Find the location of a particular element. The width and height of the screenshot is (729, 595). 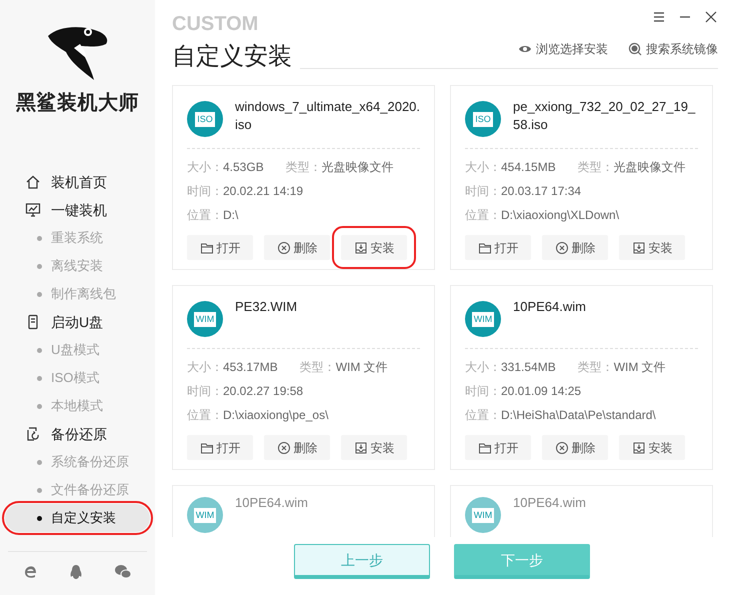

file-size: 大小：454.15MB is located at coordinates (510, 167).